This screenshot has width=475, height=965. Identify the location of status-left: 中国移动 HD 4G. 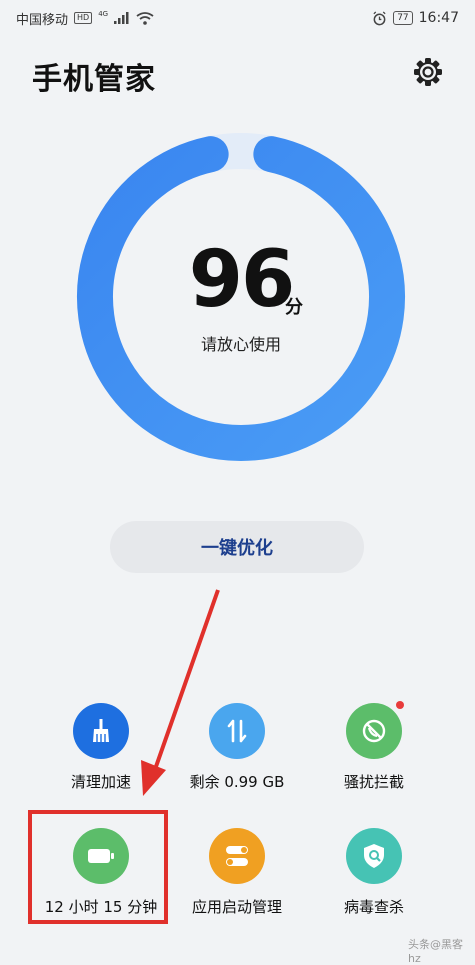
(85, 18).